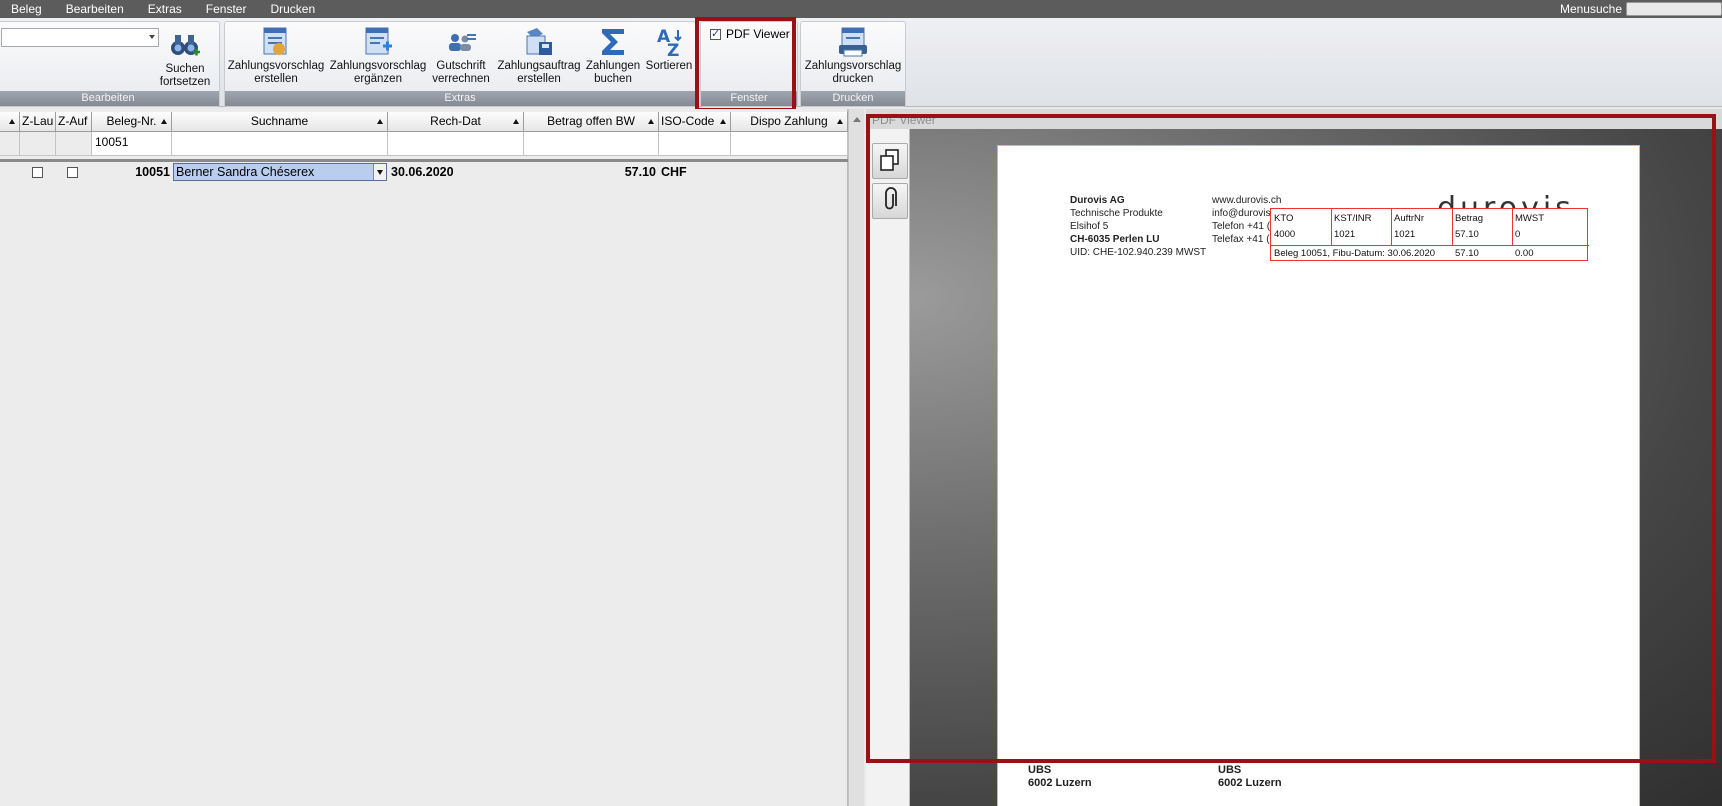  I want to click on menu-search-input, so click(1674, 9).